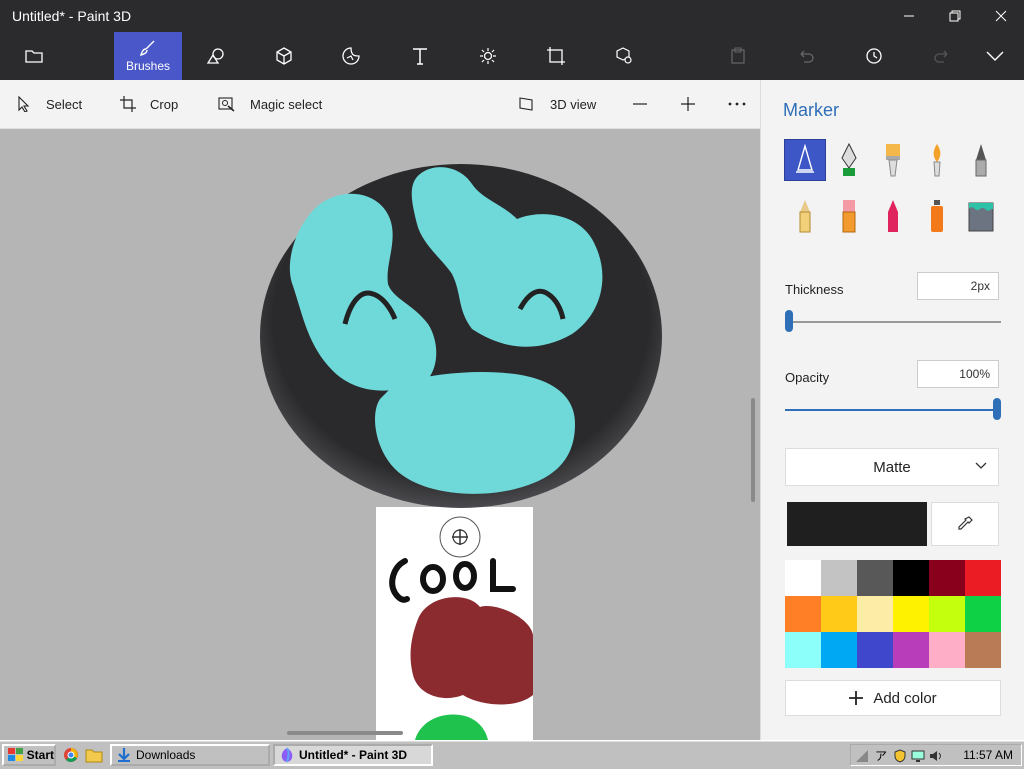 This screenshot has width=1024, height=769. Describe the element at coordinates (15, 754) in the screenshot. I see `windows-logo-icon` at that location.